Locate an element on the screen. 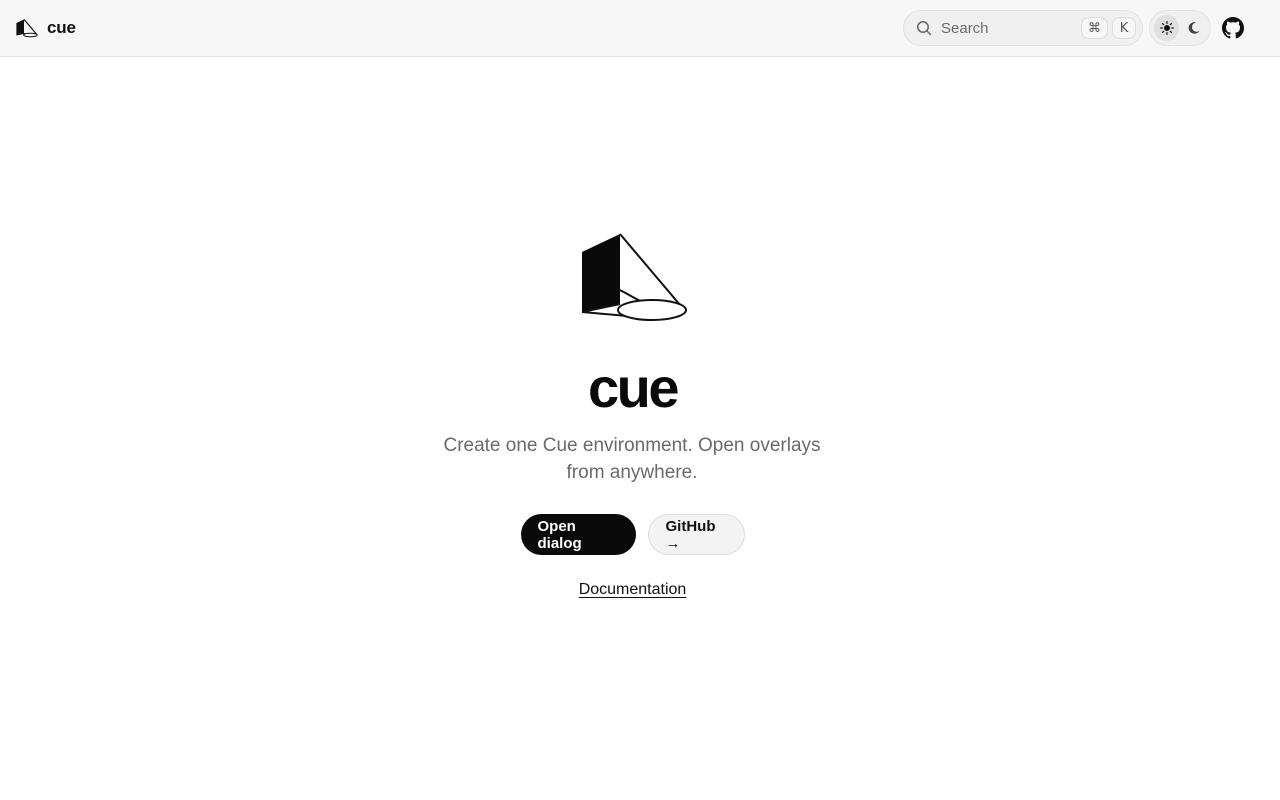 This screenshot has height=800, width=1280. documentation-link-container: Documentation is located at coordinates (632, 590).